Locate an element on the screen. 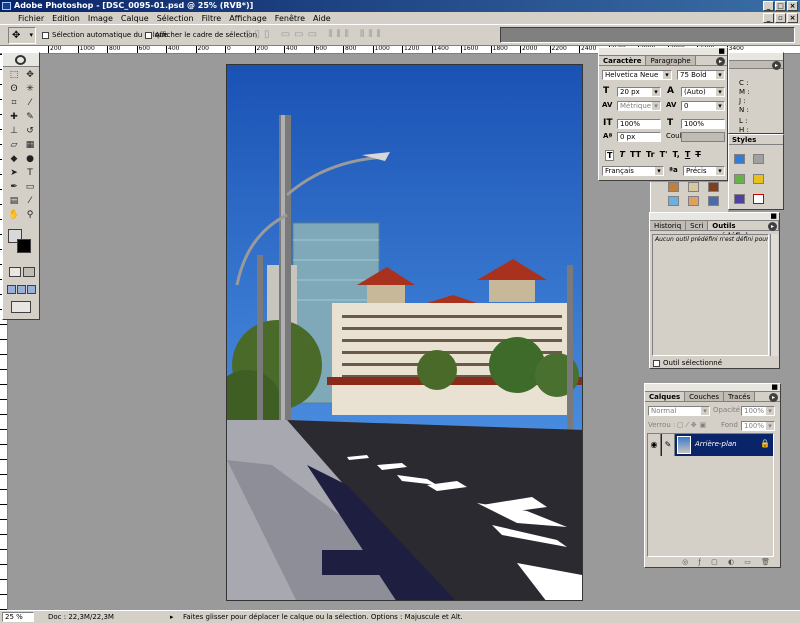 The width and height of the screenshot is (800, 623). faux-bold-button: T is located at coordinates (610, 155).